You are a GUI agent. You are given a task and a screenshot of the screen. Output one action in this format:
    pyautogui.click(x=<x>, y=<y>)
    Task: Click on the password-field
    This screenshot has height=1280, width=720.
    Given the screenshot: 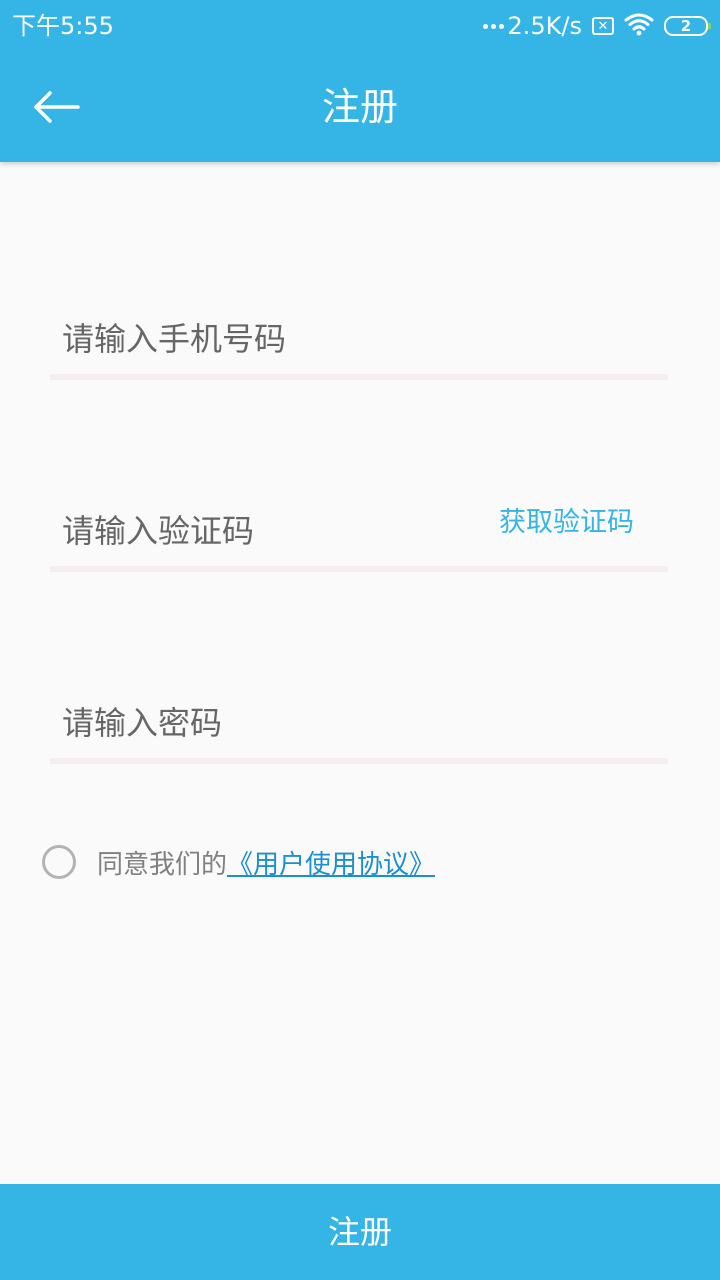 What is the action you would take?
    pyautogui.click(x=359, y=726)
    